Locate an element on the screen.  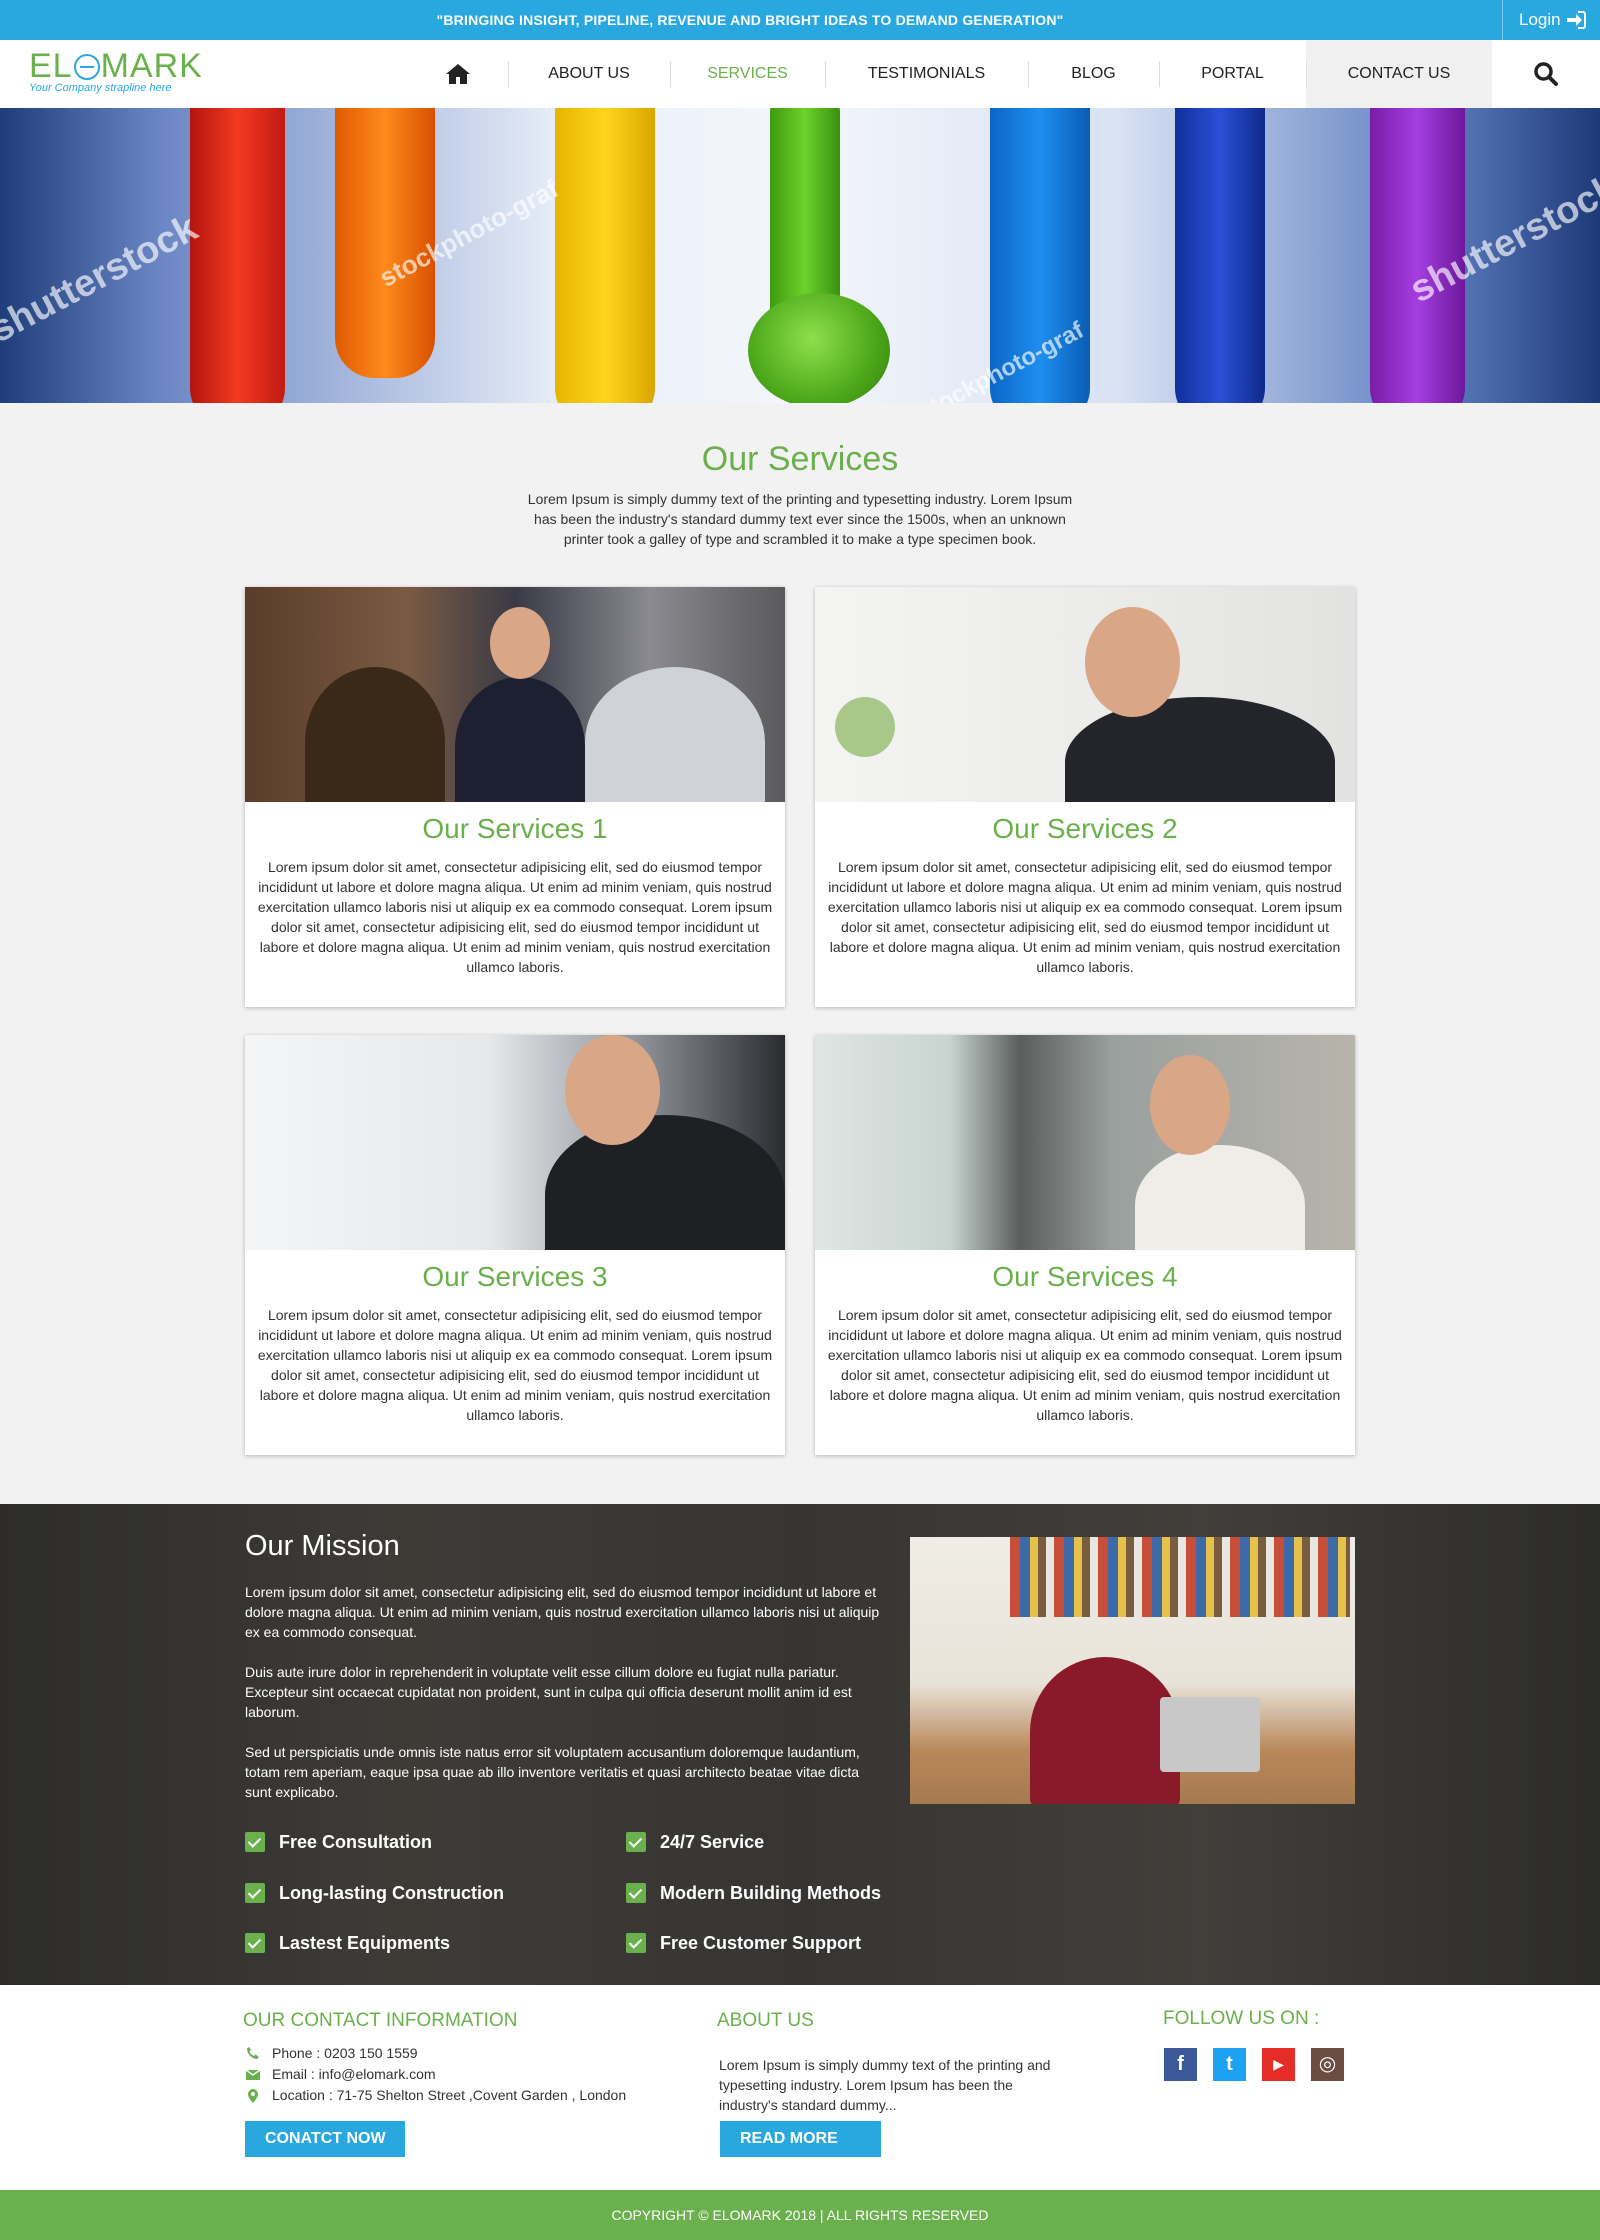
map-marker-icon is located at coordinates (253, 2096).